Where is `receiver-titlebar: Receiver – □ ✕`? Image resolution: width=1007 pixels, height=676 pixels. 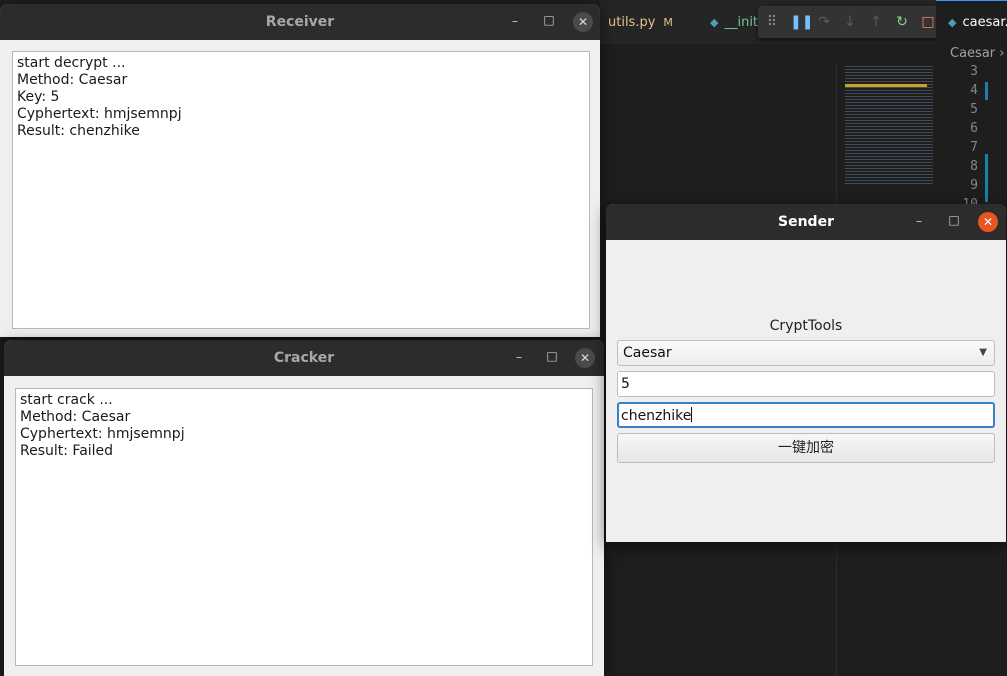
receiver-titlebar: Receiver – □ ✕ is located at coordinates (300, 22).